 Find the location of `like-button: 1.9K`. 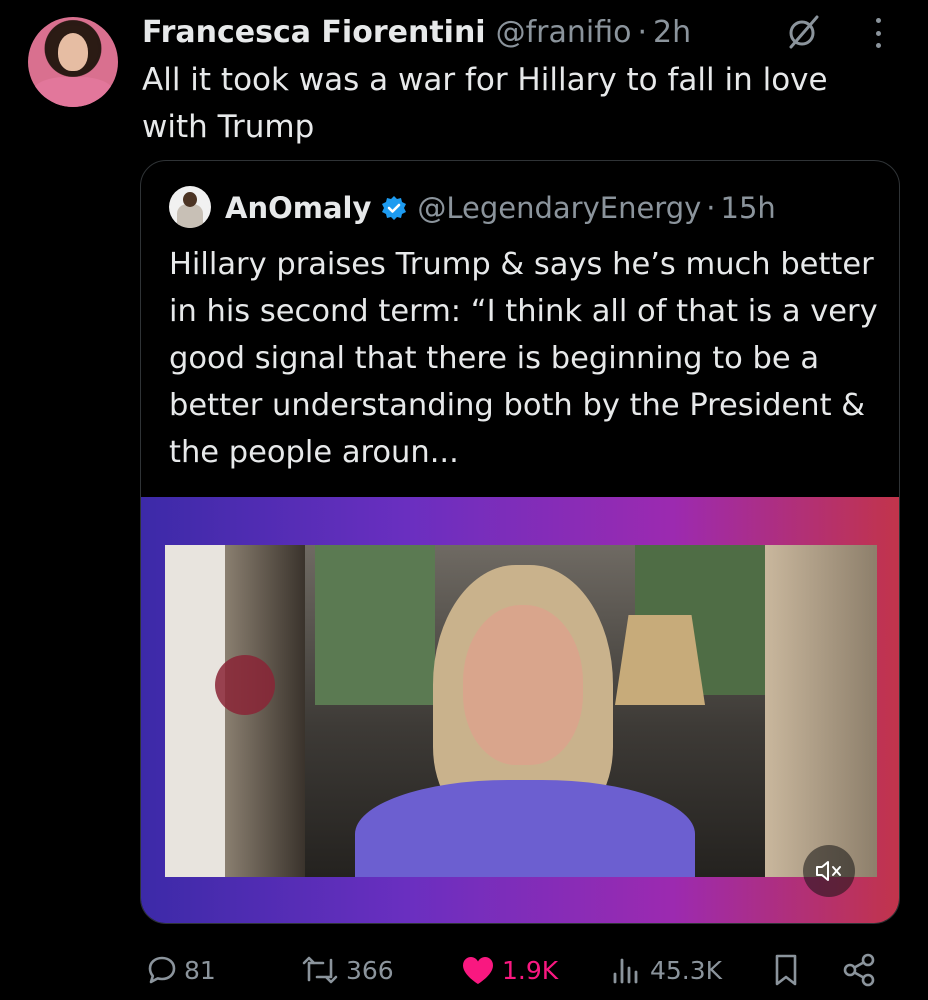

like-button: 1.9K is located at coordinates (509, 970).